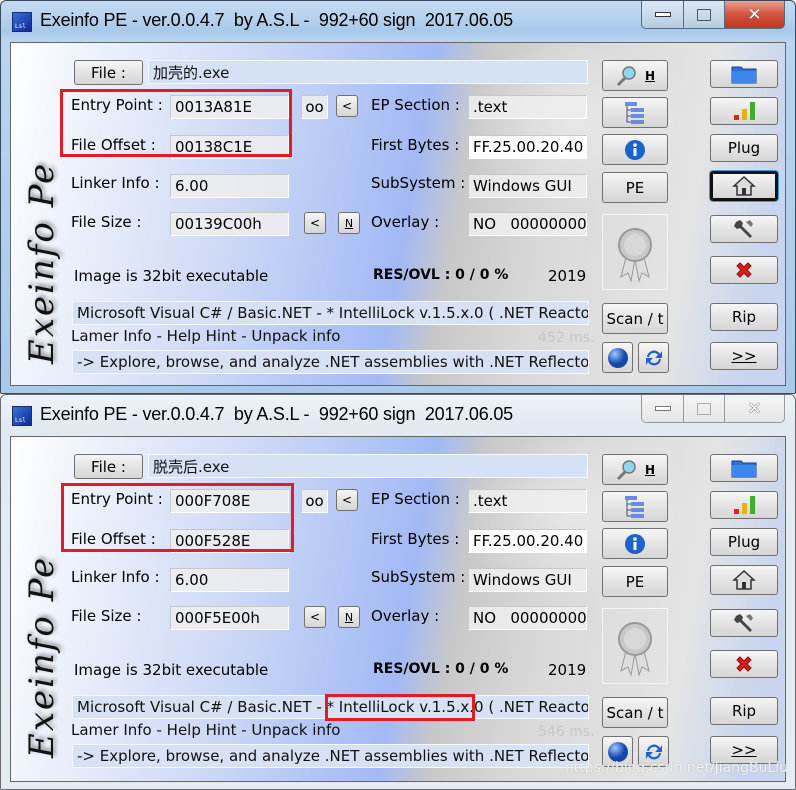 This screenshot has width=796, height=790. I want to click on ep-prev-label: <, so click(347, 500).